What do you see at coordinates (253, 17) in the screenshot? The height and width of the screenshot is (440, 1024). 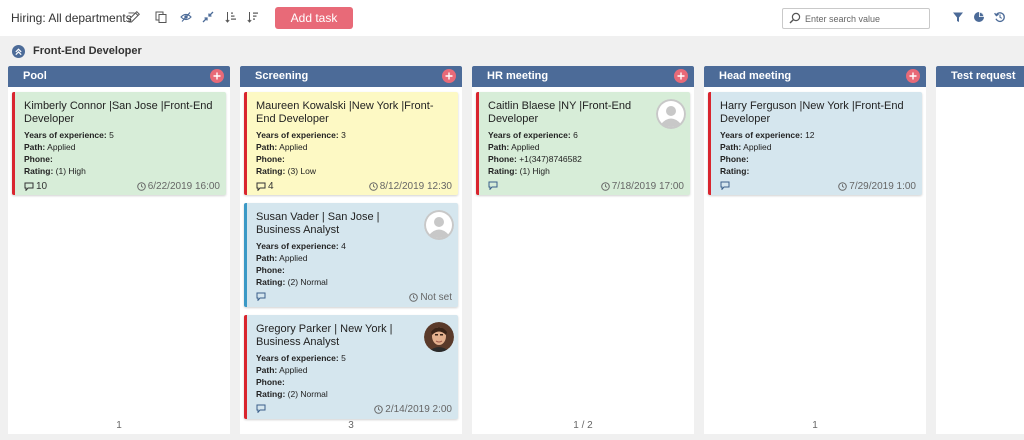 I see `sort-descending-icon` at bounding box center [253, 17].